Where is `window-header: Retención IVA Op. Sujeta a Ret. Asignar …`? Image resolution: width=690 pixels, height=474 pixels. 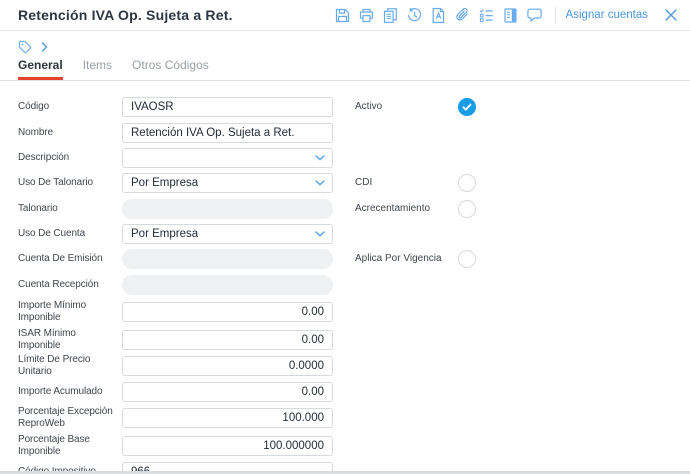
window-header: Retención IVA Op. Sujeta a Ret. Asignar … is located at coordinates (345, 15).